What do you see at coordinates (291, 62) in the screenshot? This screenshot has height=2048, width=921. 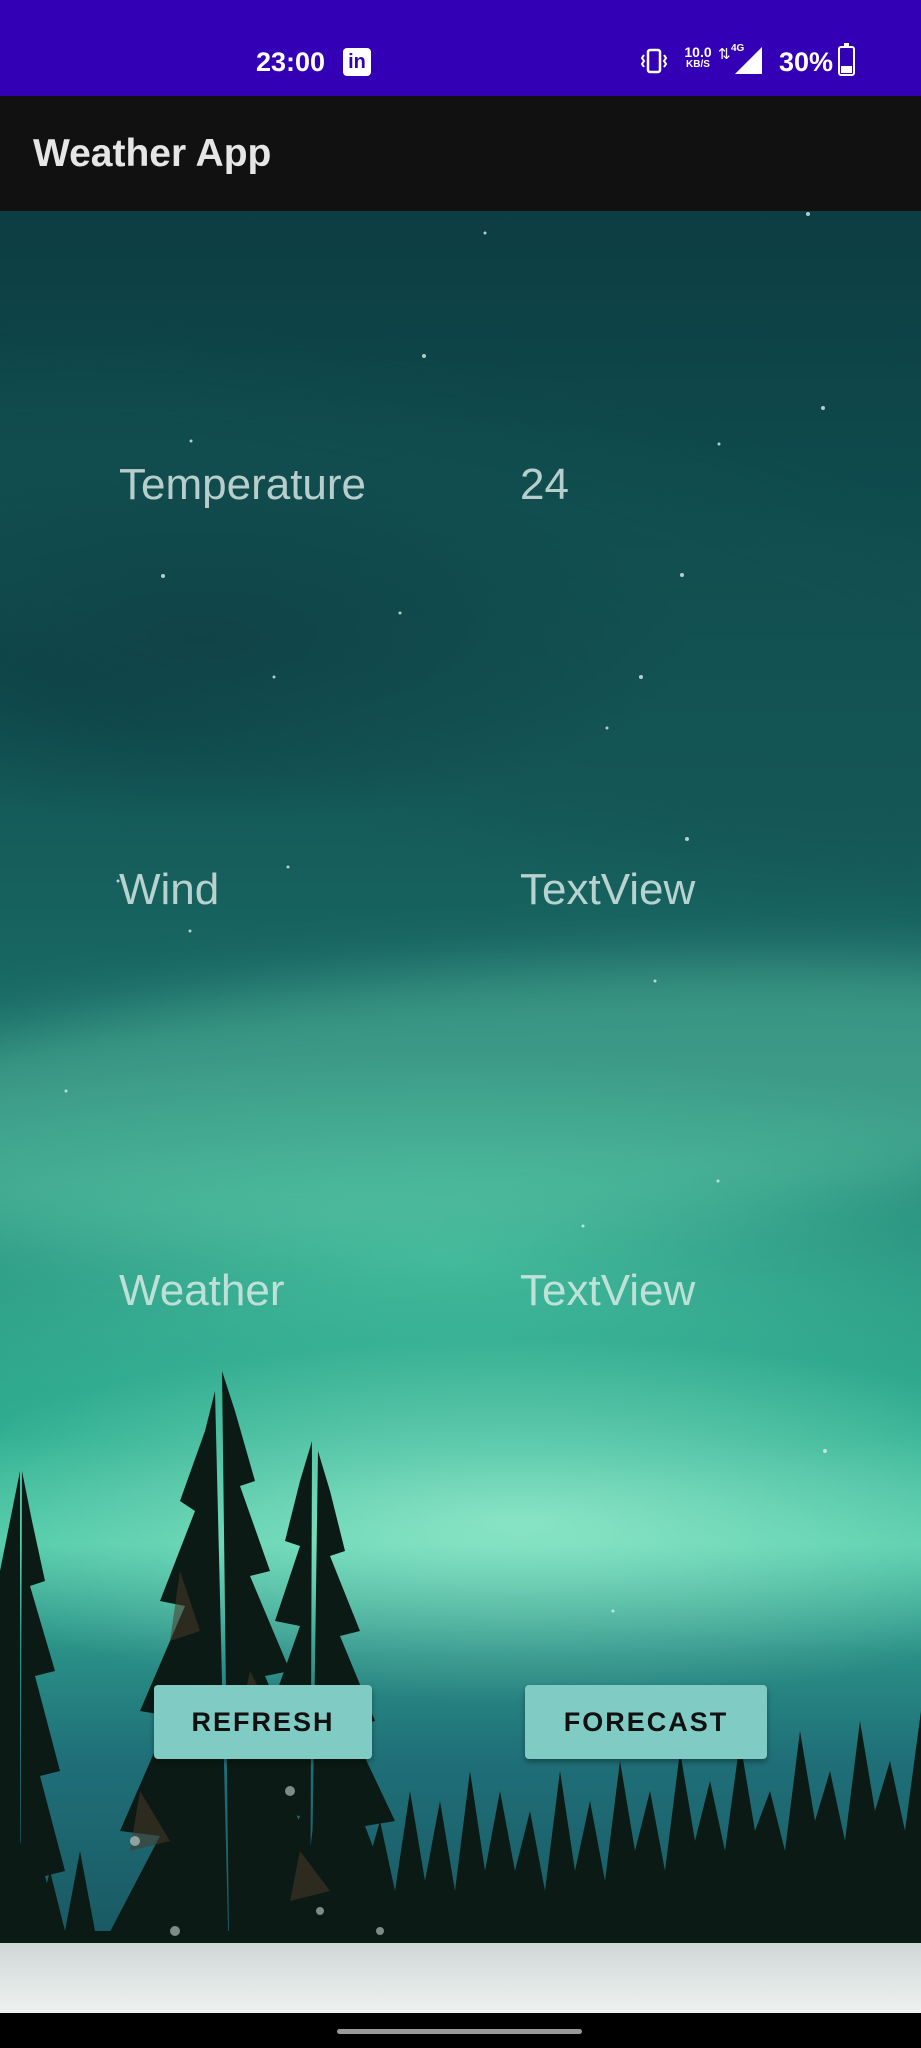 I see `status-time: 23:00` at bounding box center [291, 62].